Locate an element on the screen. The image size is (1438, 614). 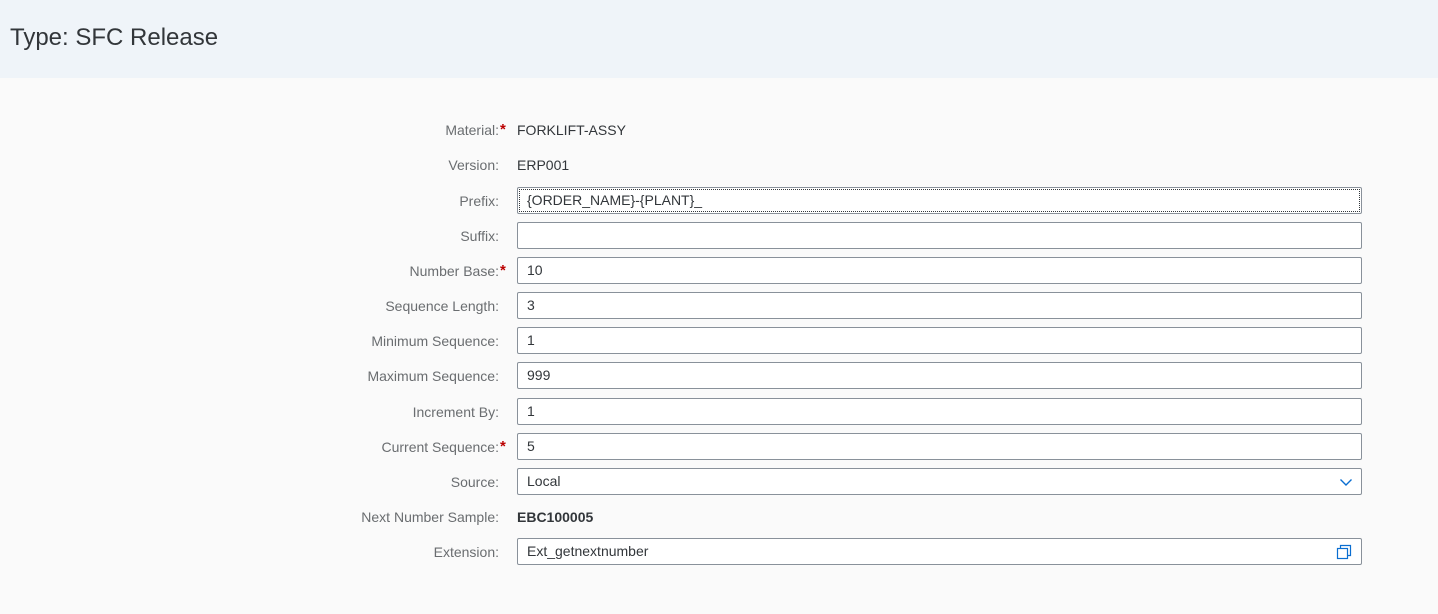
sequence-length-input-value: 3 is located at coordinates (531, 305).